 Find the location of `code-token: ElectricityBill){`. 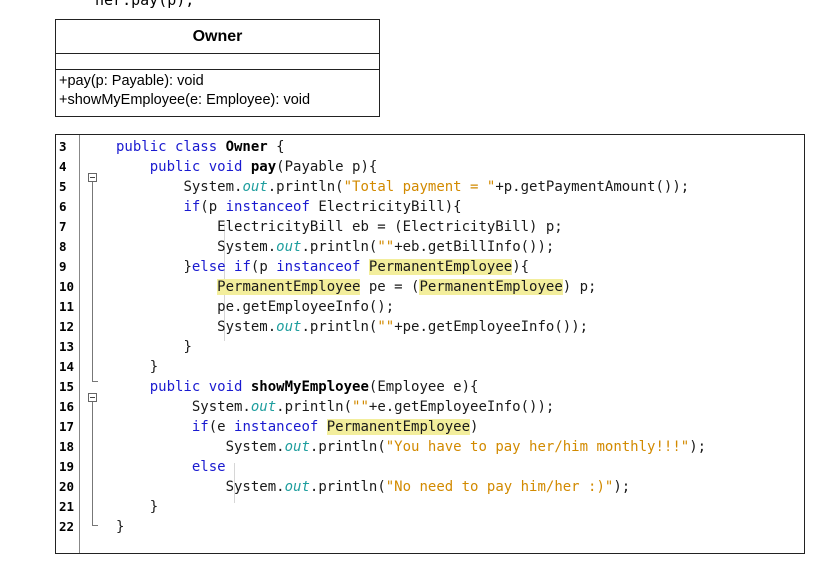

code-token: ElectricityBill){ is located at coordinates (385, 207).